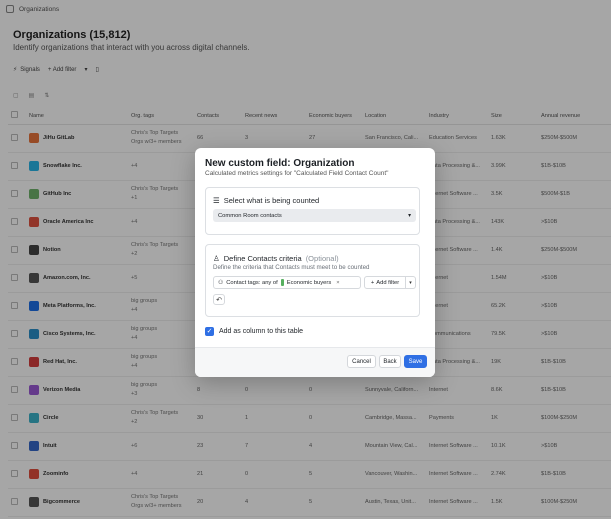 The image size is (611, 519). I want to click on add-column-checkbox: ✓, so click(209, 331).